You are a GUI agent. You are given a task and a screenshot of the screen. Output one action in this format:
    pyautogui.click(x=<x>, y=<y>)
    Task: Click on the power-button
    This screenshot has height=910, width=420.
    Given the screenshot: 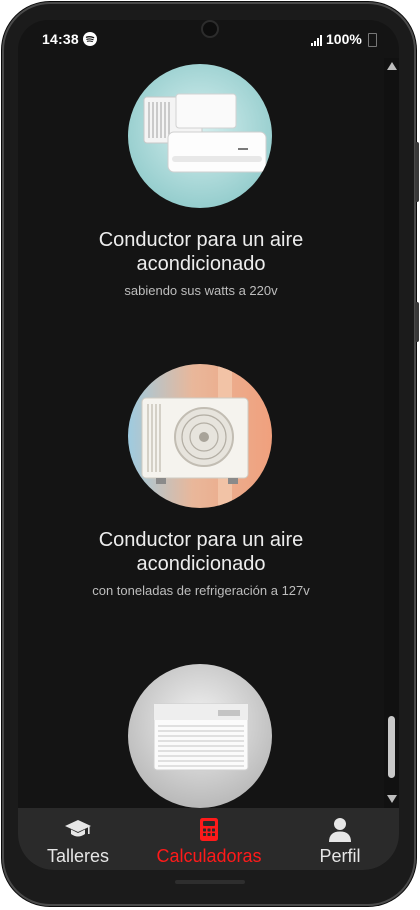 What is the action you would take?
    pyautogui.click(x=417, y=322)
    